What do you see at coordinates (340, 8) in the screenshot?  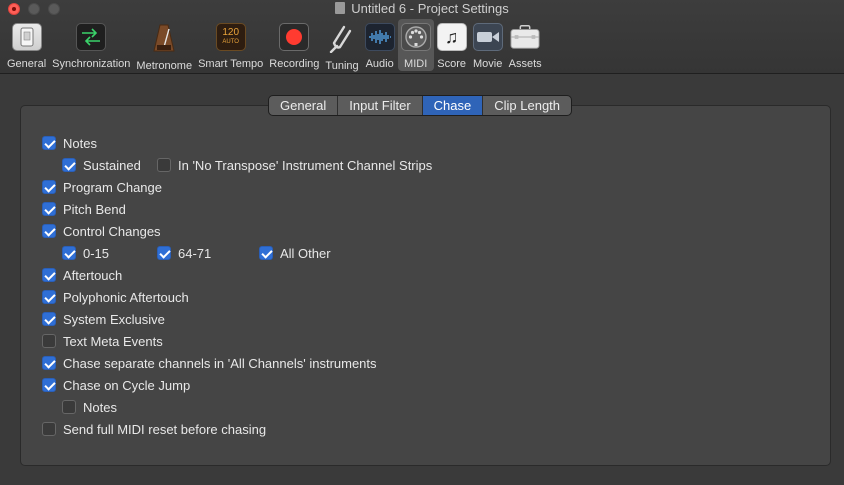 I see `document-icon` at bounding box center [340, 8].